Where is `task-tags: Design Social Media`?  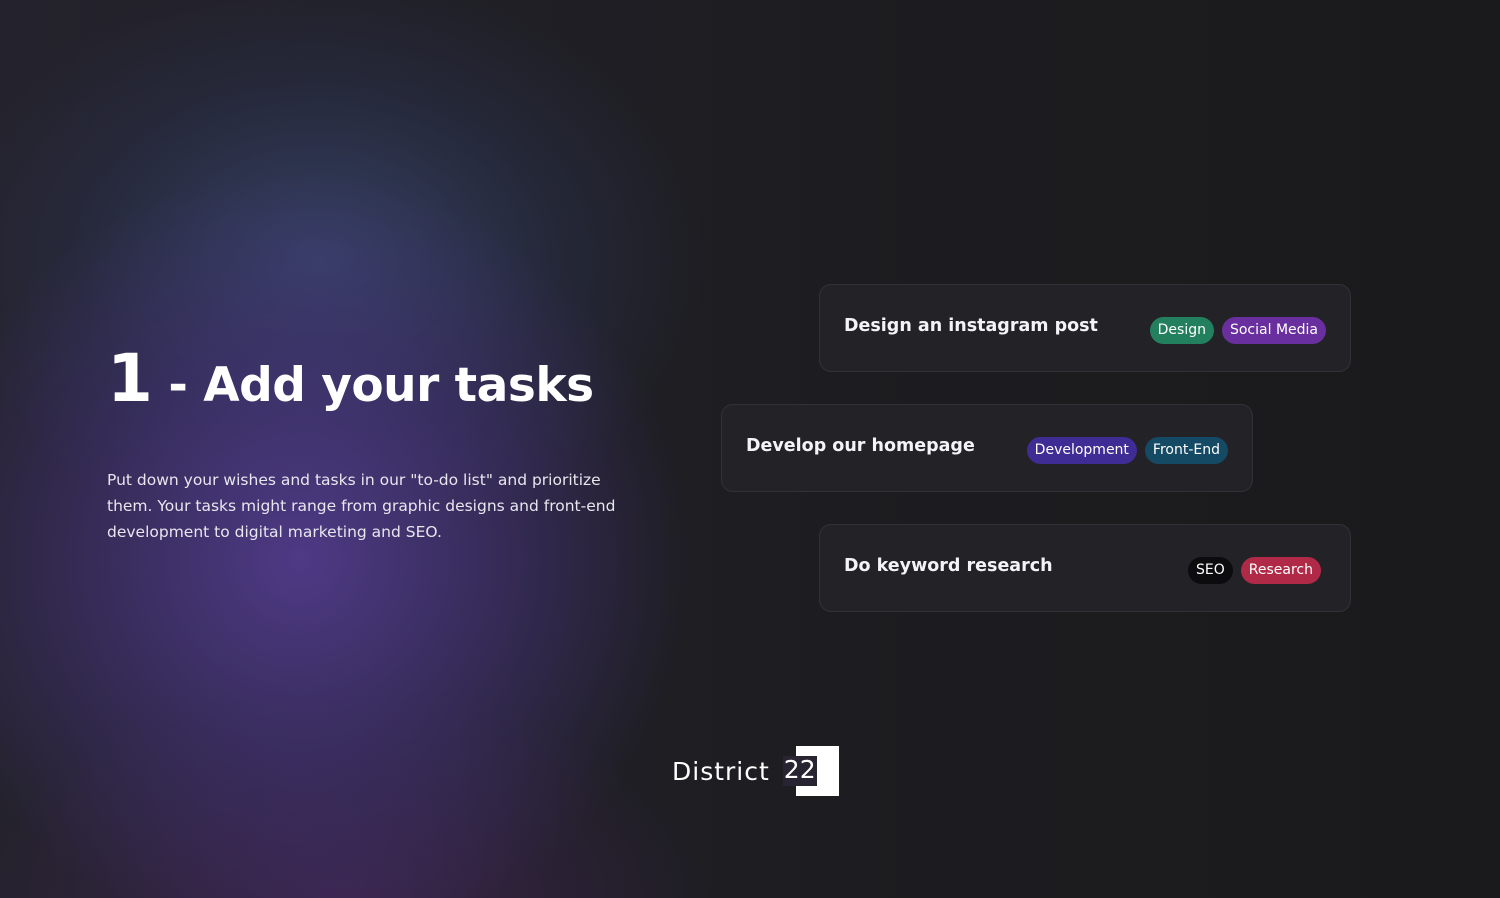 task-tags: Design Social Media is located at coordinates (1237, 330).